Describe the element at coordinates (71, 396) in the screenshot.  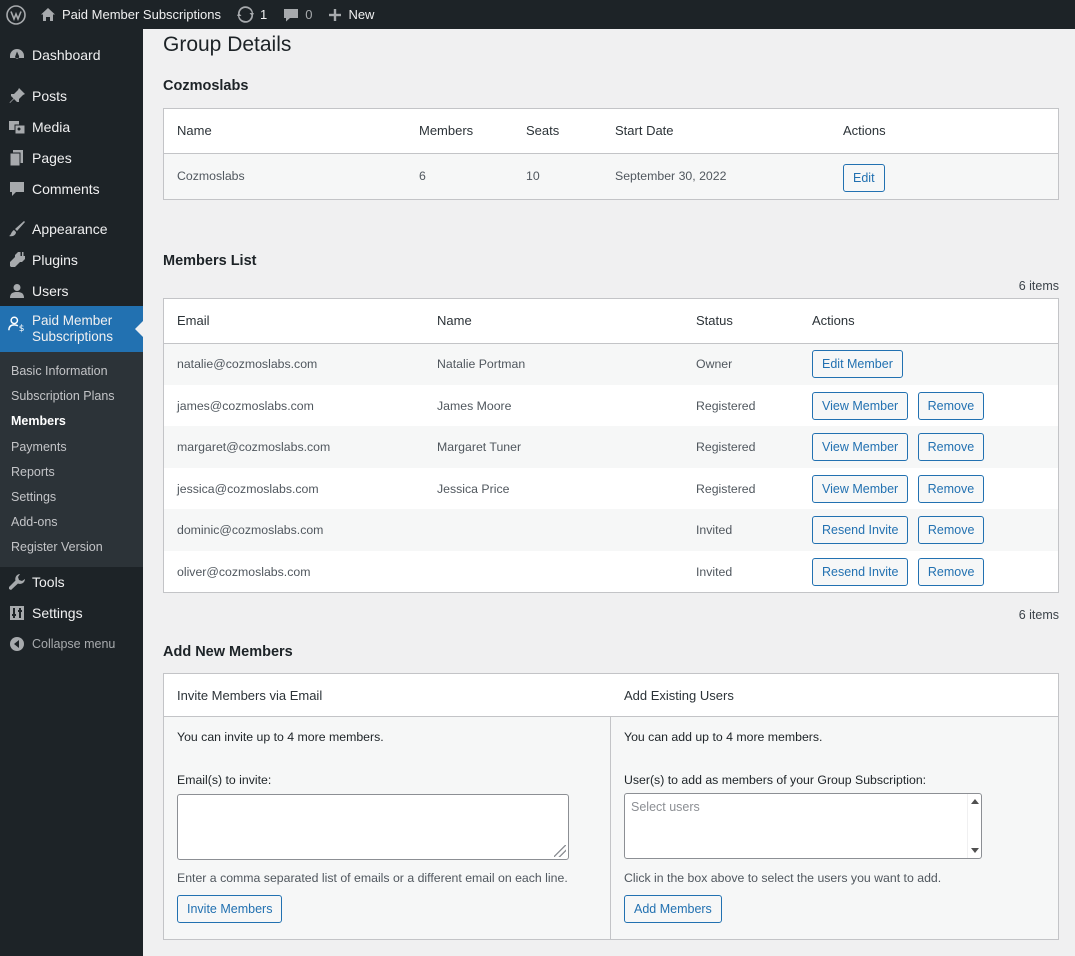
I see `submenu-subscription-plans: Subscription Plans` at that location.